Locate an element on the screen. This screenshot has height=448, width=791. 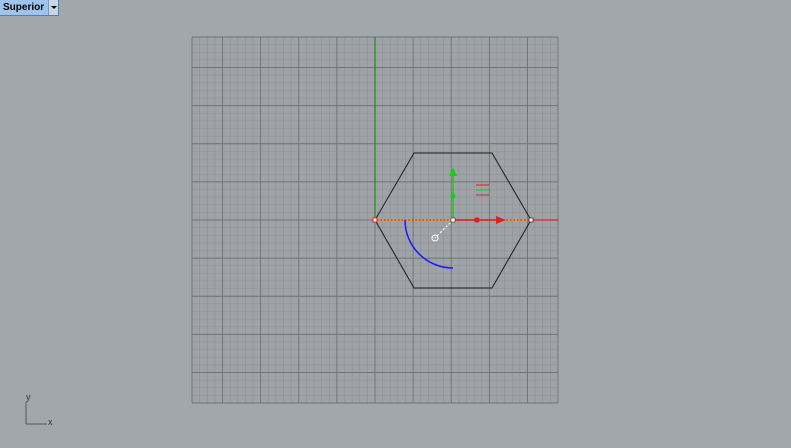
axis-indicator-x-label: x is located at coordinates (50, 422).